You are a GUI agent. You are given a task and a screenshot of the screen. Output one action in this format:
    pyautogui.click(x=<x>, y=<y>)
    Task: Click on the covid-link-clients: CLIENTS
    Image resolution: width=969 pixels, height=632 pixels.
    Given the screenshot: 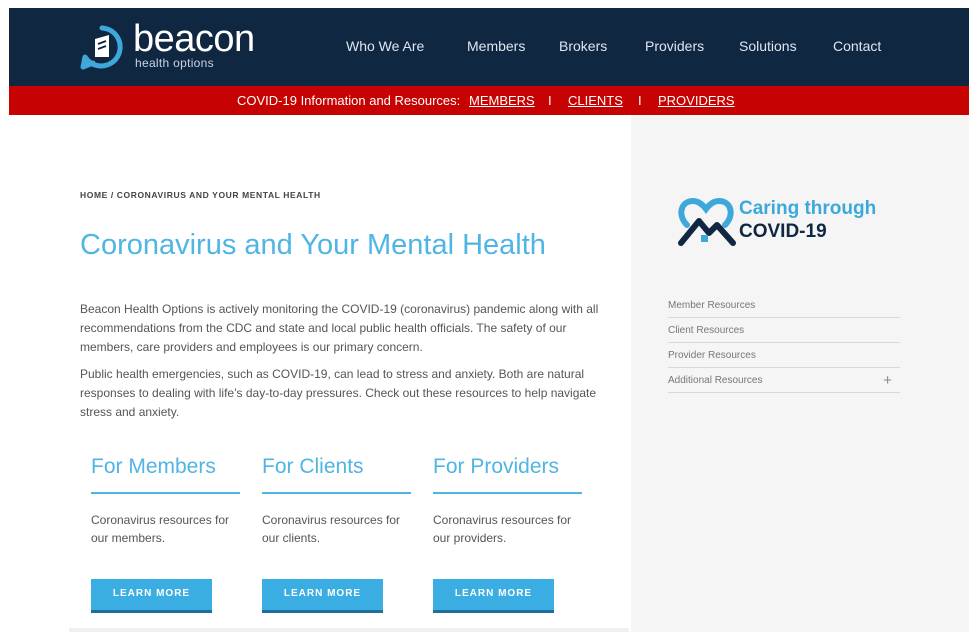 What is the action you would take?
    pyautogui.click(x=595, y=100)
    